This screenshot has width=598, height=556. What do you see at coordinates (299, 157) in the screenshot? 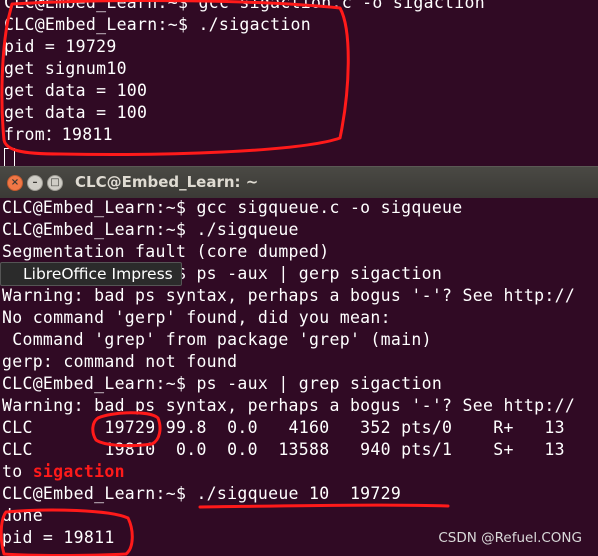
I see `terminal-cursor-line` at bounding box center [299, 157].